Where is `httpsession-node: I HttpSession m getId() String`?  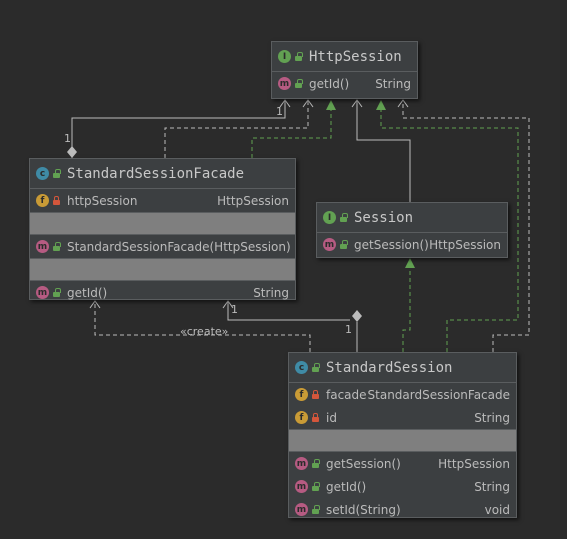
httpsession-node: I HttpSession m getId() String is located at coordinates (344, 70).